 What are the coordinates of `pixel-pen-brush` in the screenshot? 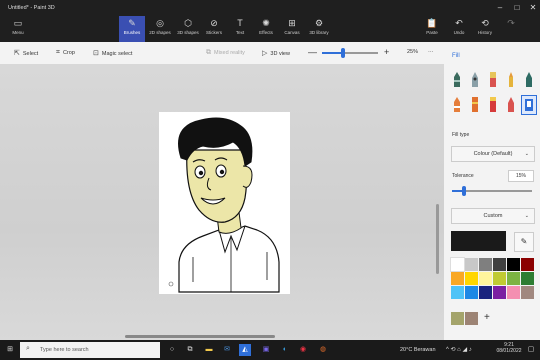 It's located at (493, 104).